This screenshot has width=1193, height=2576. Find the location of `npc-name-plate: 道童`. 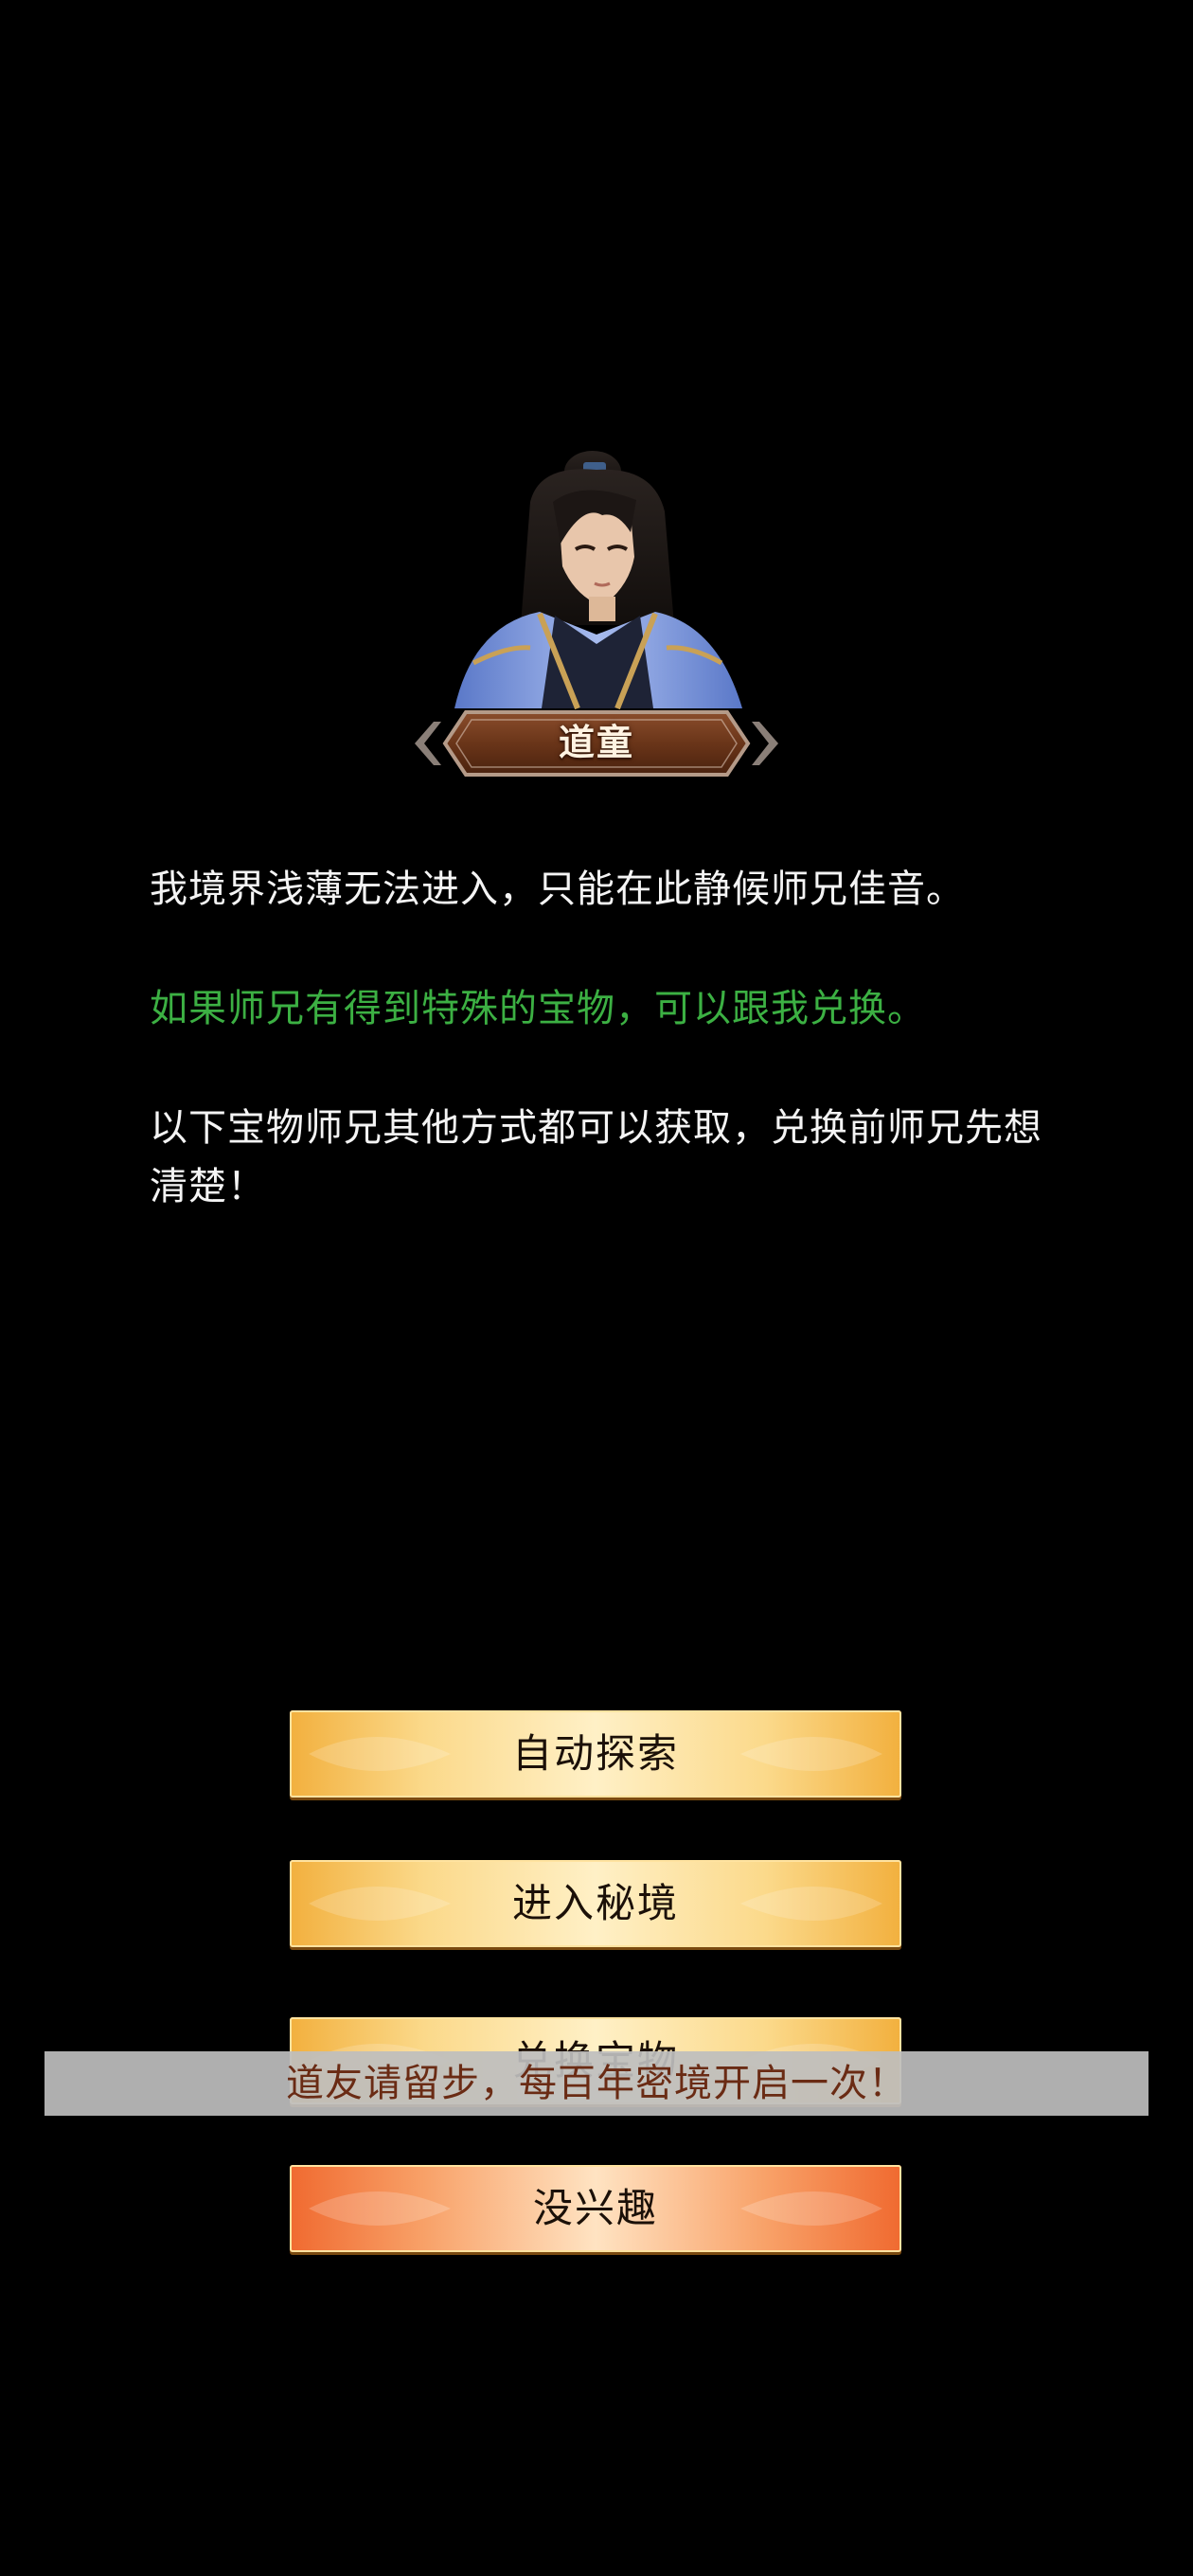

npc-name-plate: 道童 is located at coordinates (596, 743).